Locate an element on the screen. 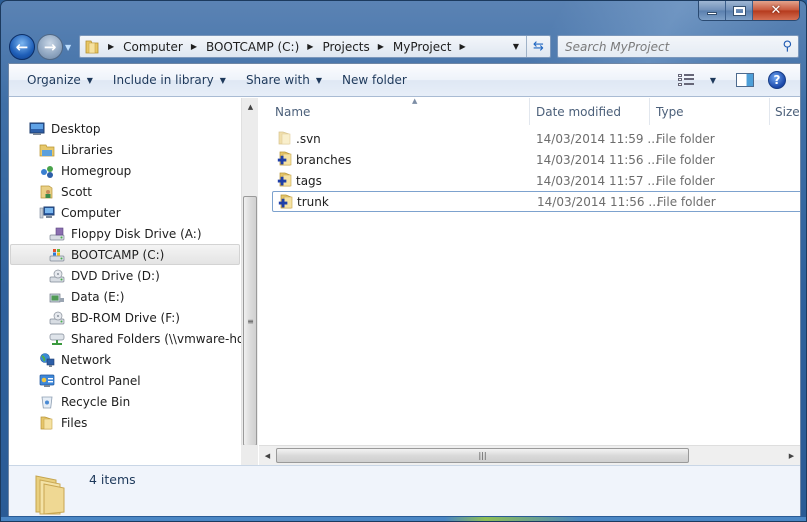 The image size is (807, 522). floppy-drive-icon is located at coordinates (57, 234).